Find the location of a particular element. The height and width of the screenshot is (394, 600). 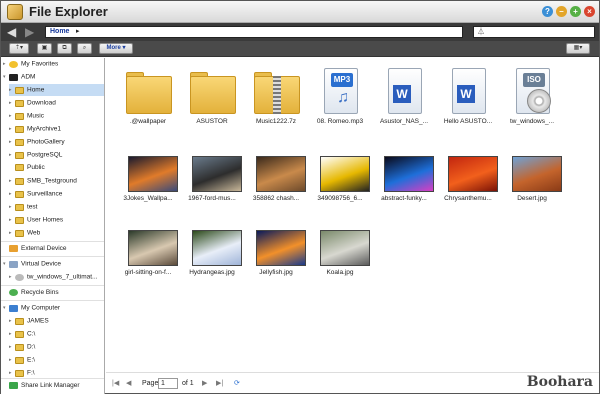

sidebar-item-share-link-manager: Share Link Manager is located at coordinates (41, 386).